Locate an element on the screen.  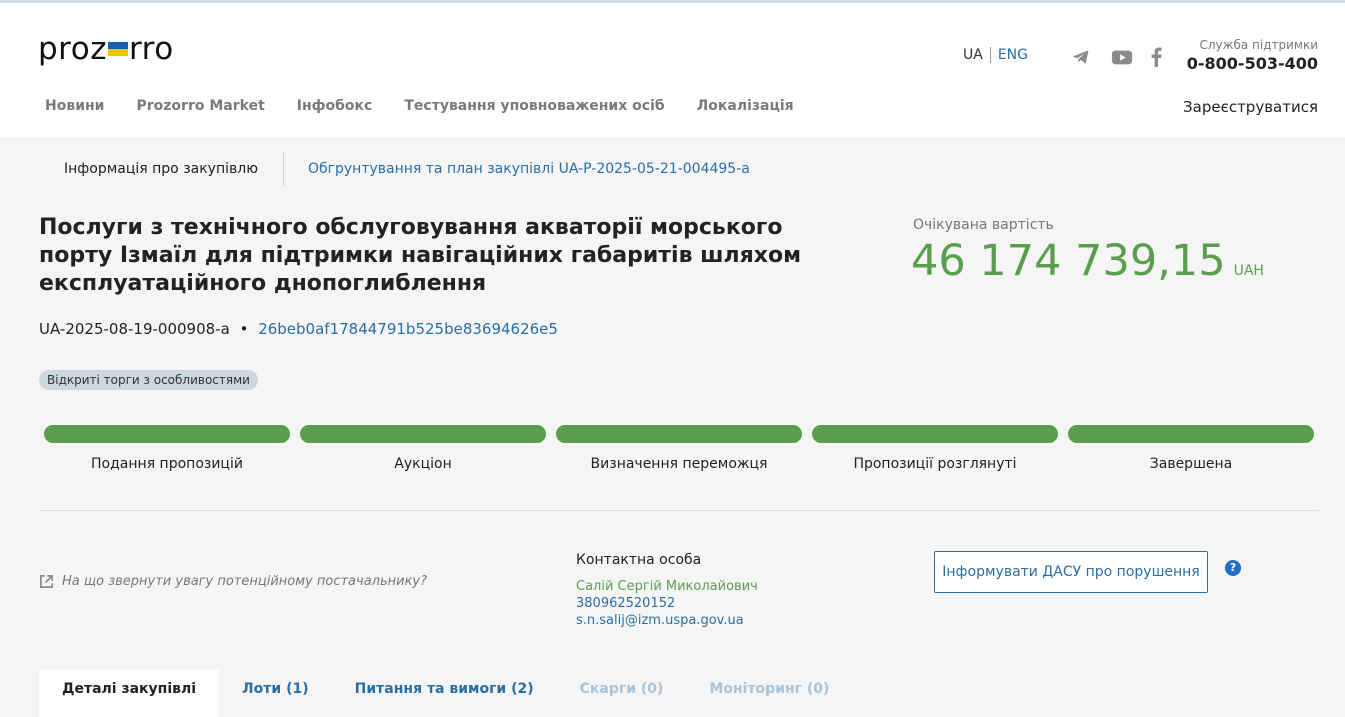
register-link: Зареєструватися is located at coordinates (1250, 107).